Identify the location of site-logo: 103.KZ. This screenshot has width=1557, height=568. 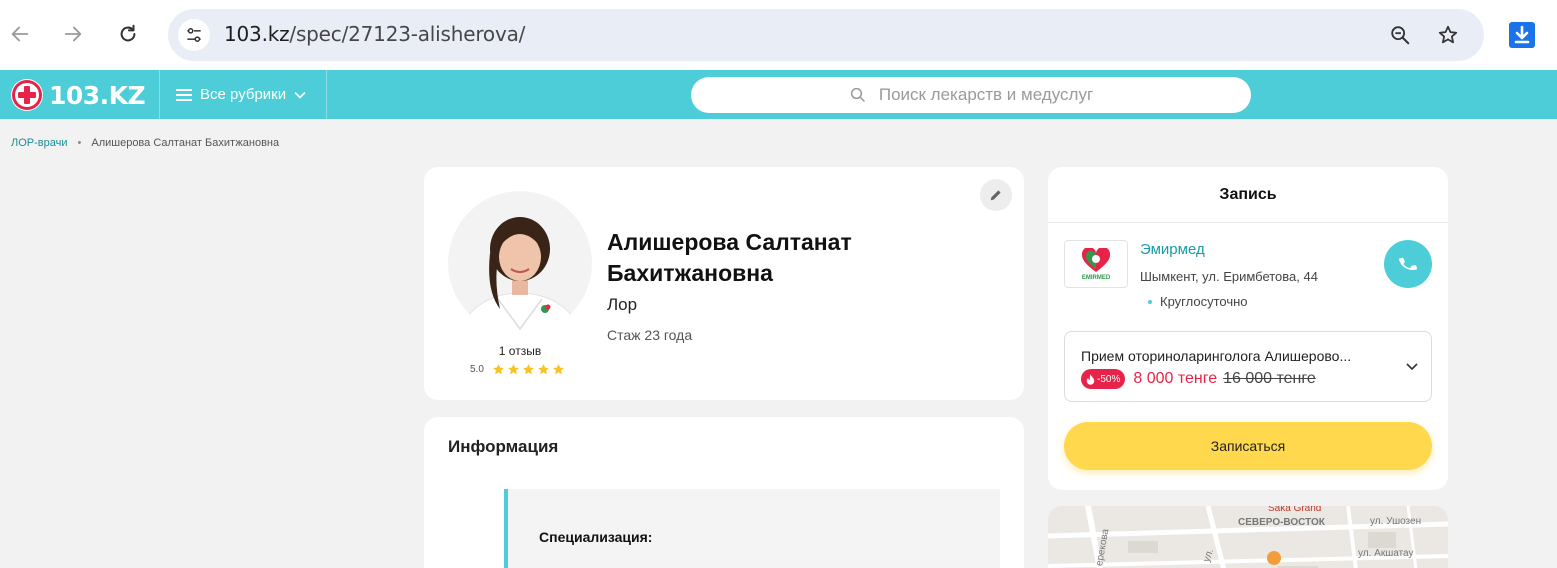
(78, 95).